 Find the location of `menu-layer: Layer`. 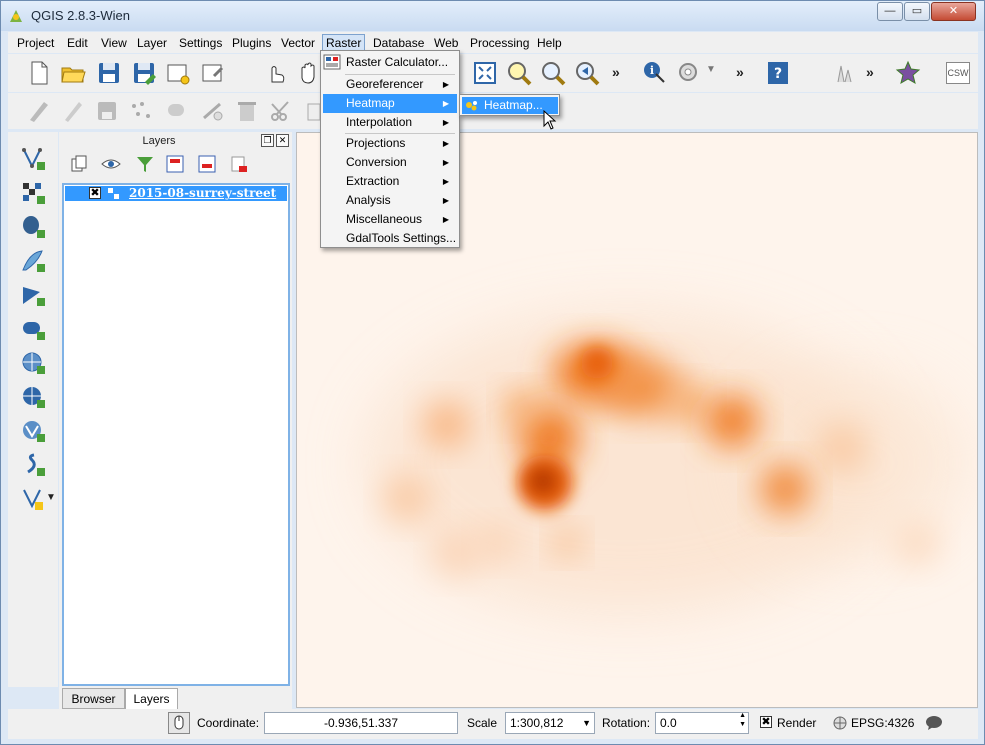

menu-layer: Layer is located at coordinates (152, 43).